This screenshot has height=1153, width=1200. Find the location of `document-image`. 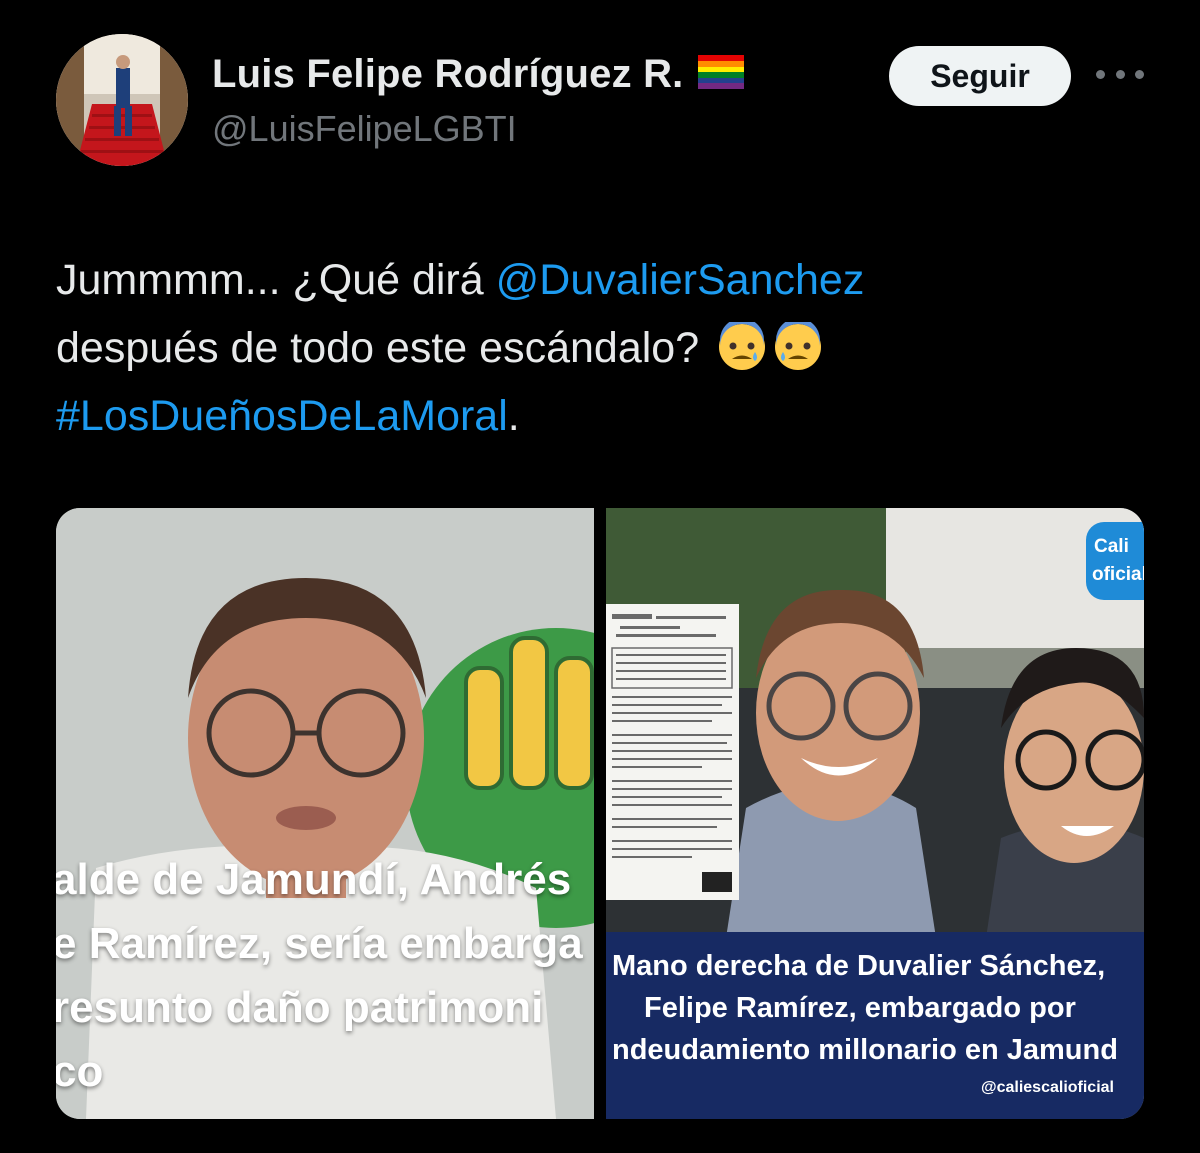

document-image is located at coordinates (672, 752).